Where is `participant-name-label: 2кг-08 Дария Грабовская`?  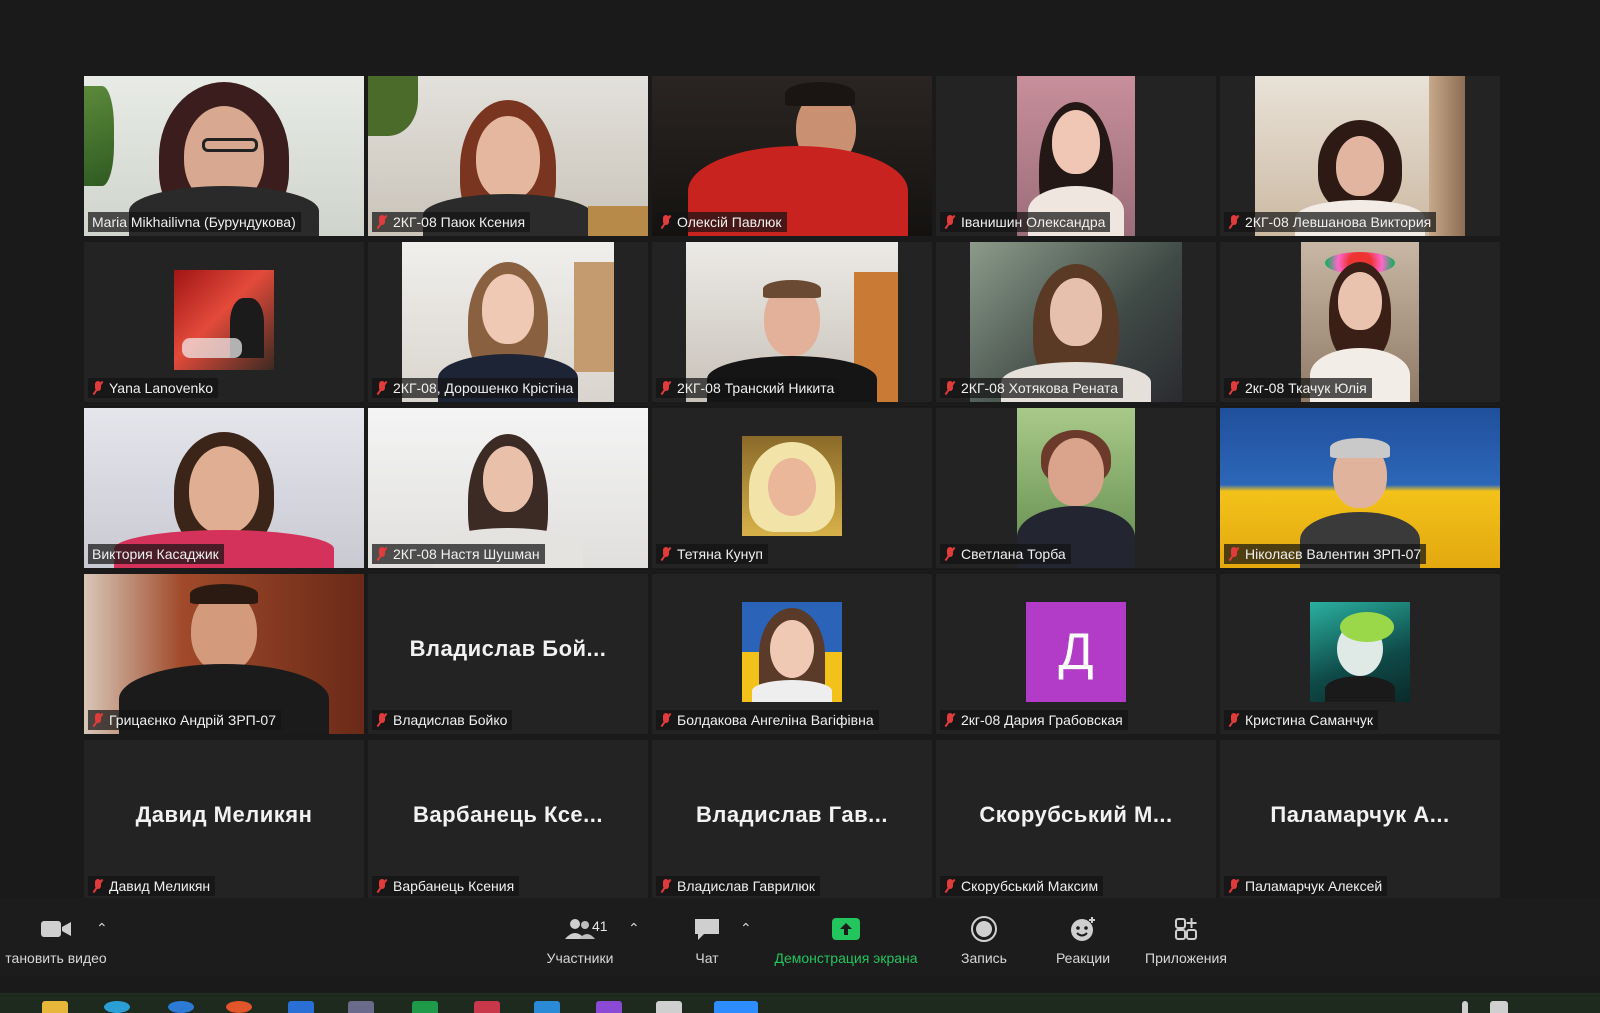
participant-name-label: 2кг-08 Дария Грабовская is located at coordinates (1034, 720).